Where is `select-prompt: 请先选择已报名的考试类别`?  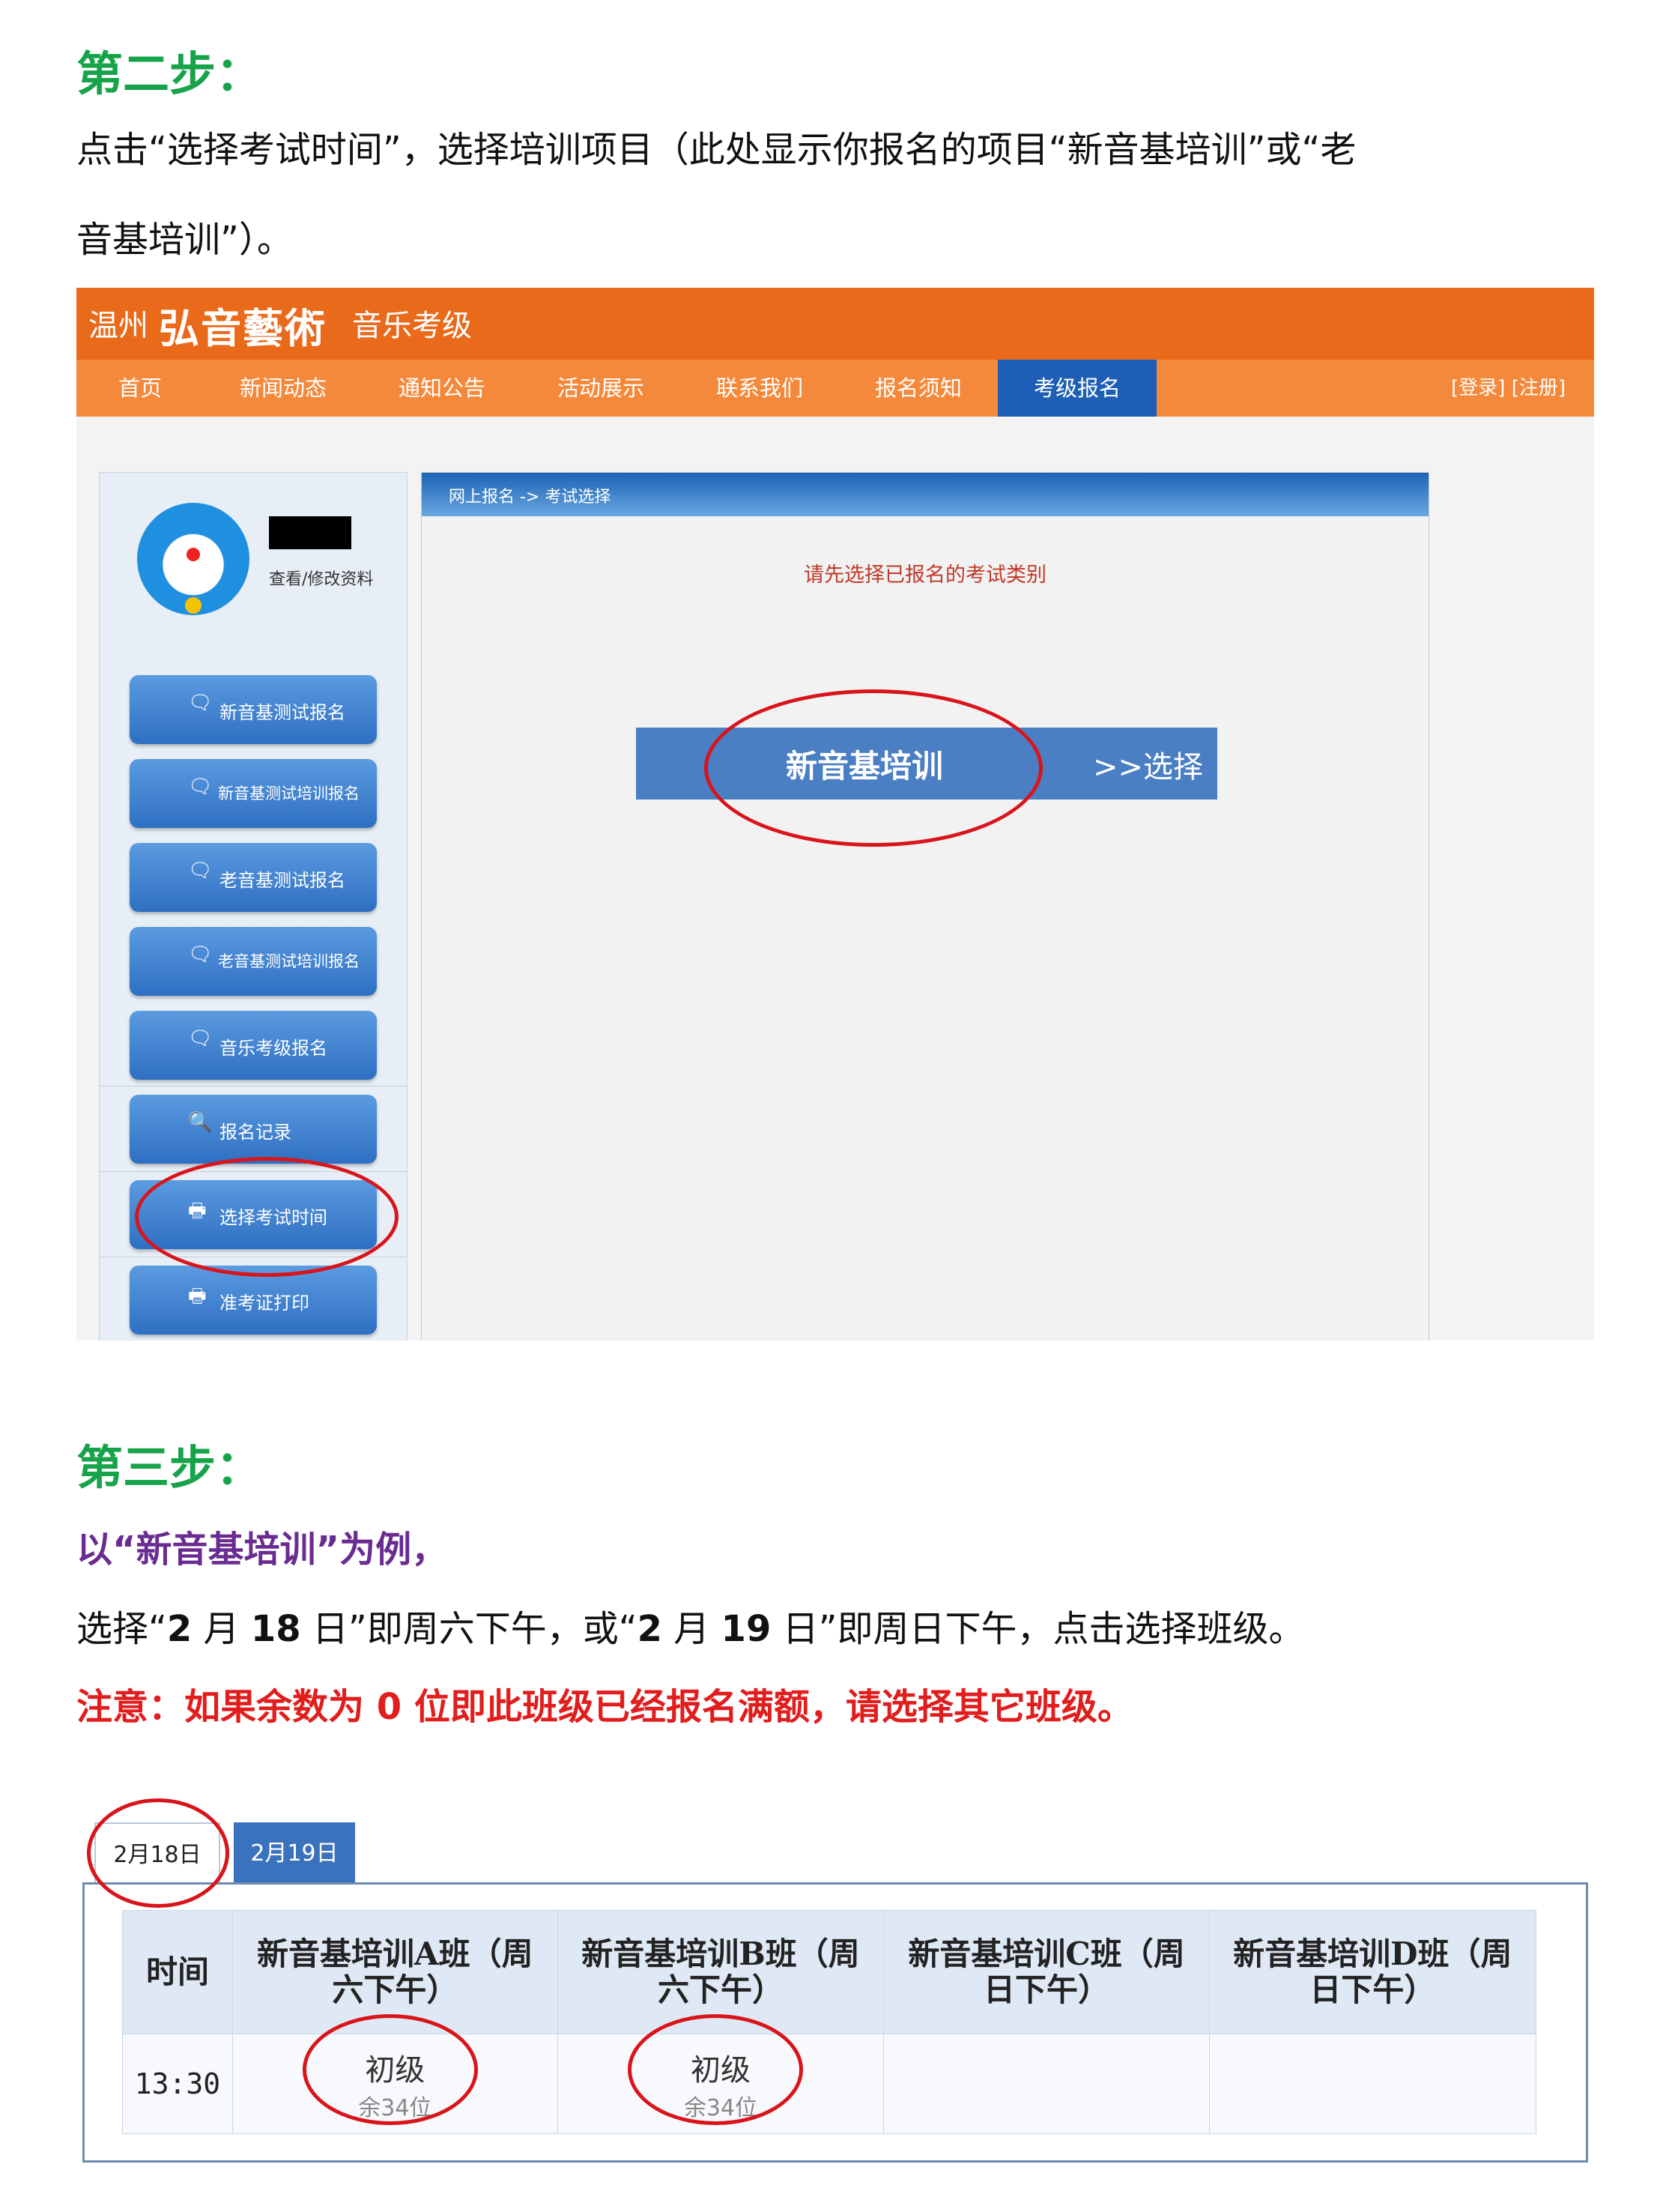 select-prompt: 请先选择已报名的考试类别 is located at coordinates (925, 575).